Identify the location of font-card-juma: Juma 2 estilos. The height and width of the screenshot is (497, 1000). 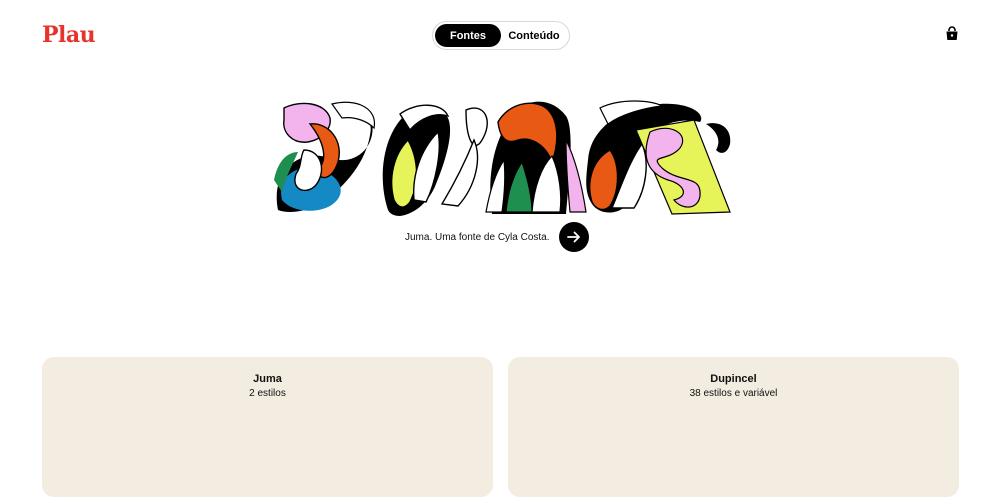
(267, 427).